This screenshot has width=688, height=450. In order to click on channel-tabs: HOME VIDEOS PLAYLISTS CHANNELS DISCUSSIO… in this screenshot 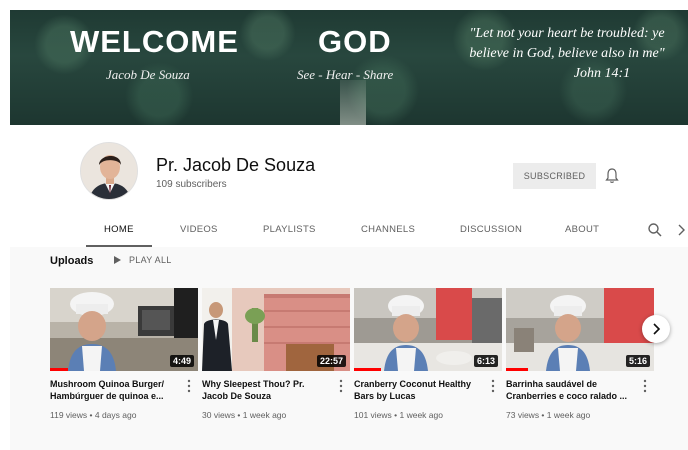, I will do `click(349, 230)`.